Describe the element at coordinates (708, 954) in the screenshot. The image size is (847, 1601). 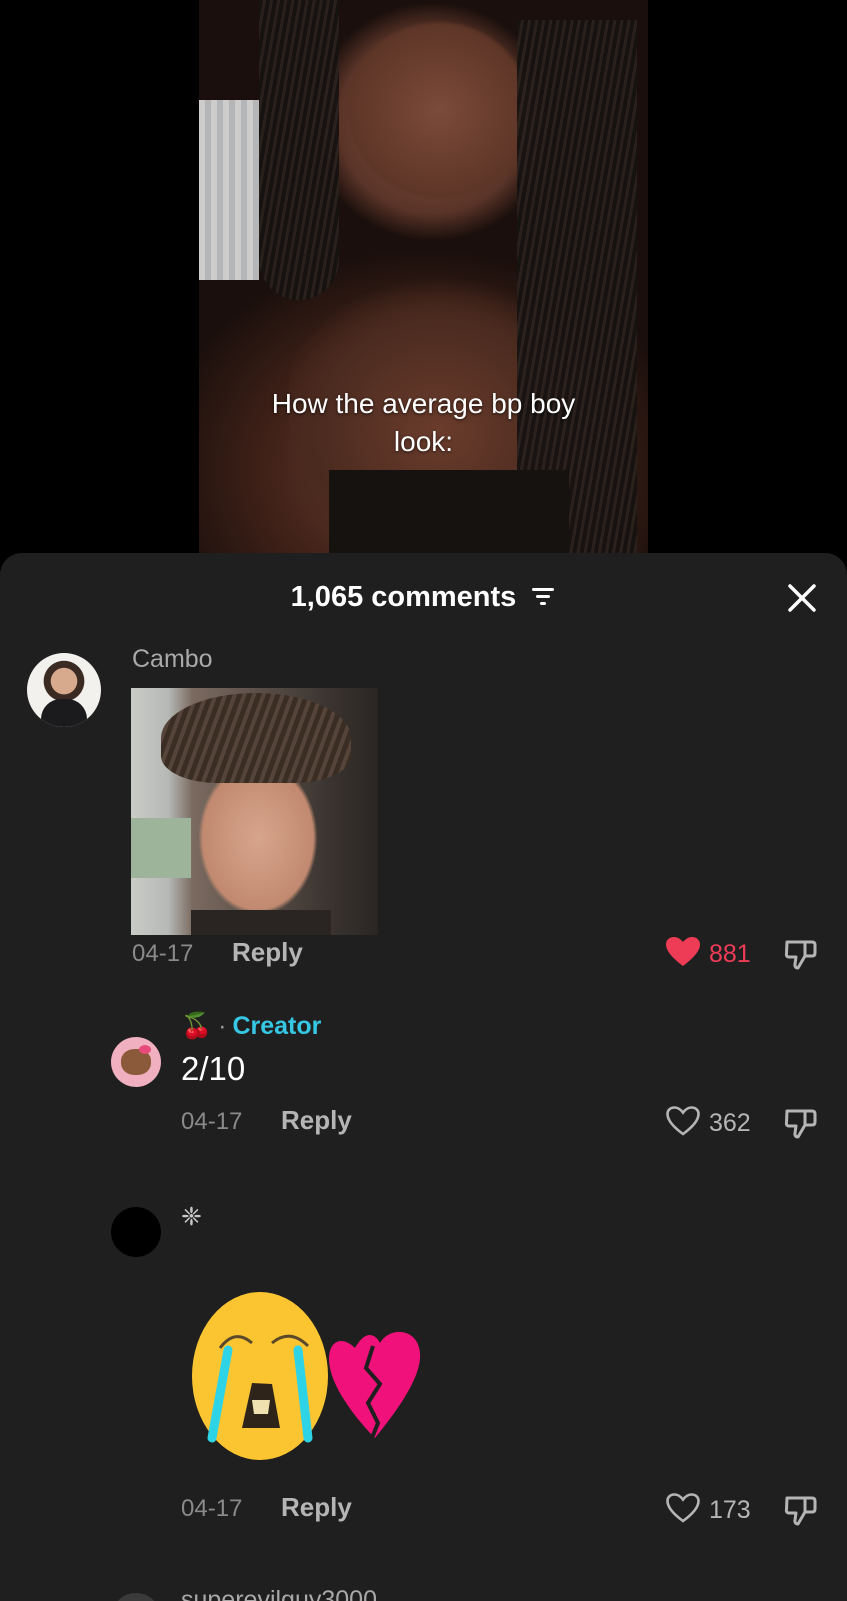
I see `like-button: 881` at that location.